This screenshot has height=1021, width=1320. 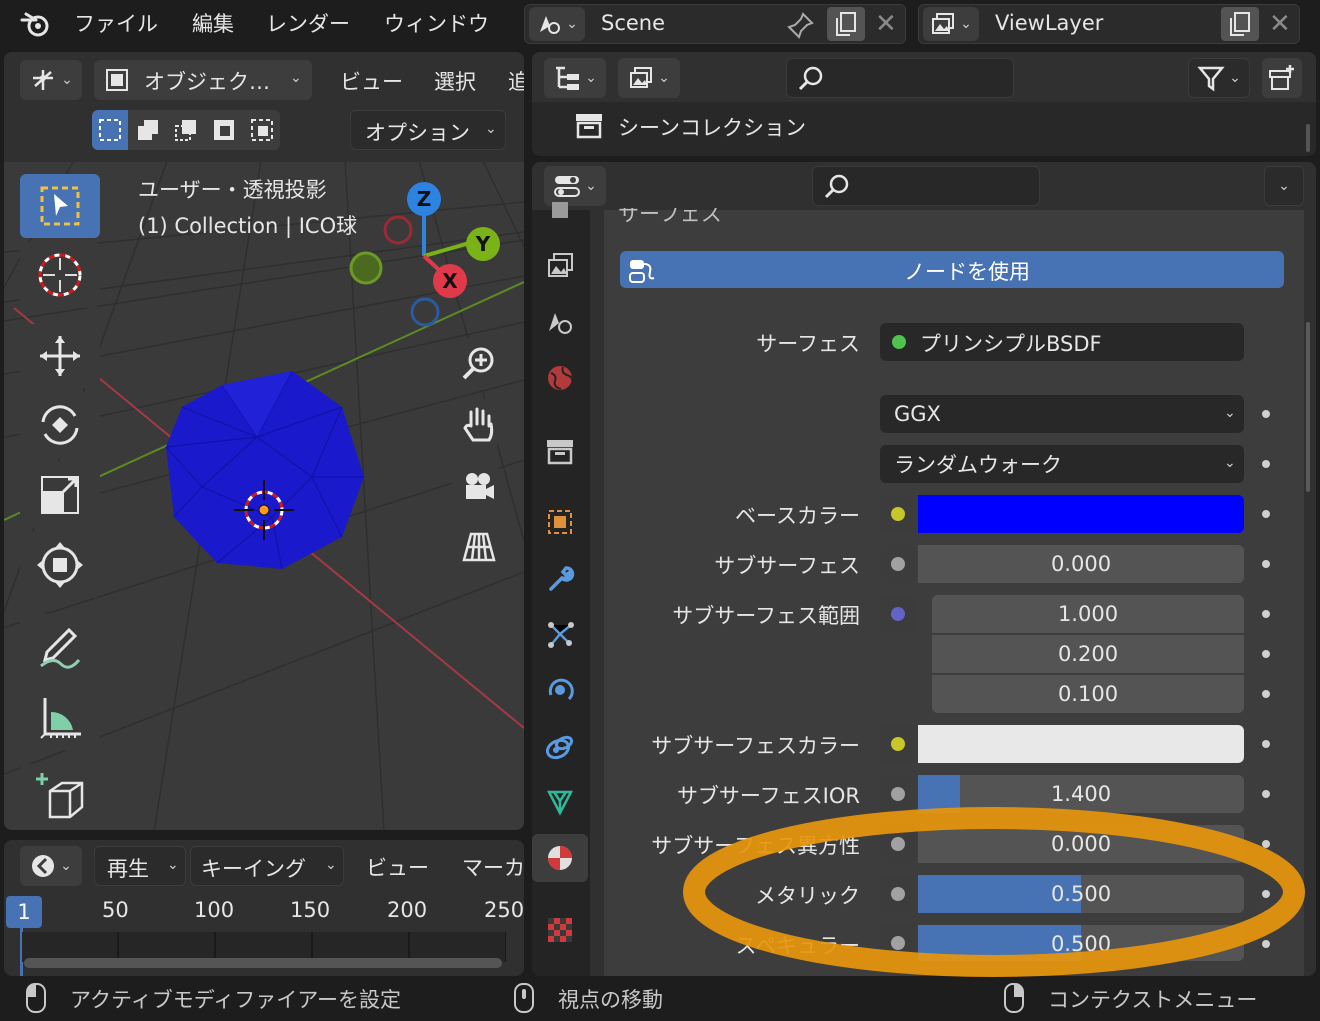 What do you see at coordinates (951, 24) in the screenshot?
I see `view-layer-type-dropdown: ⌄` at bounding box center [951, 24].